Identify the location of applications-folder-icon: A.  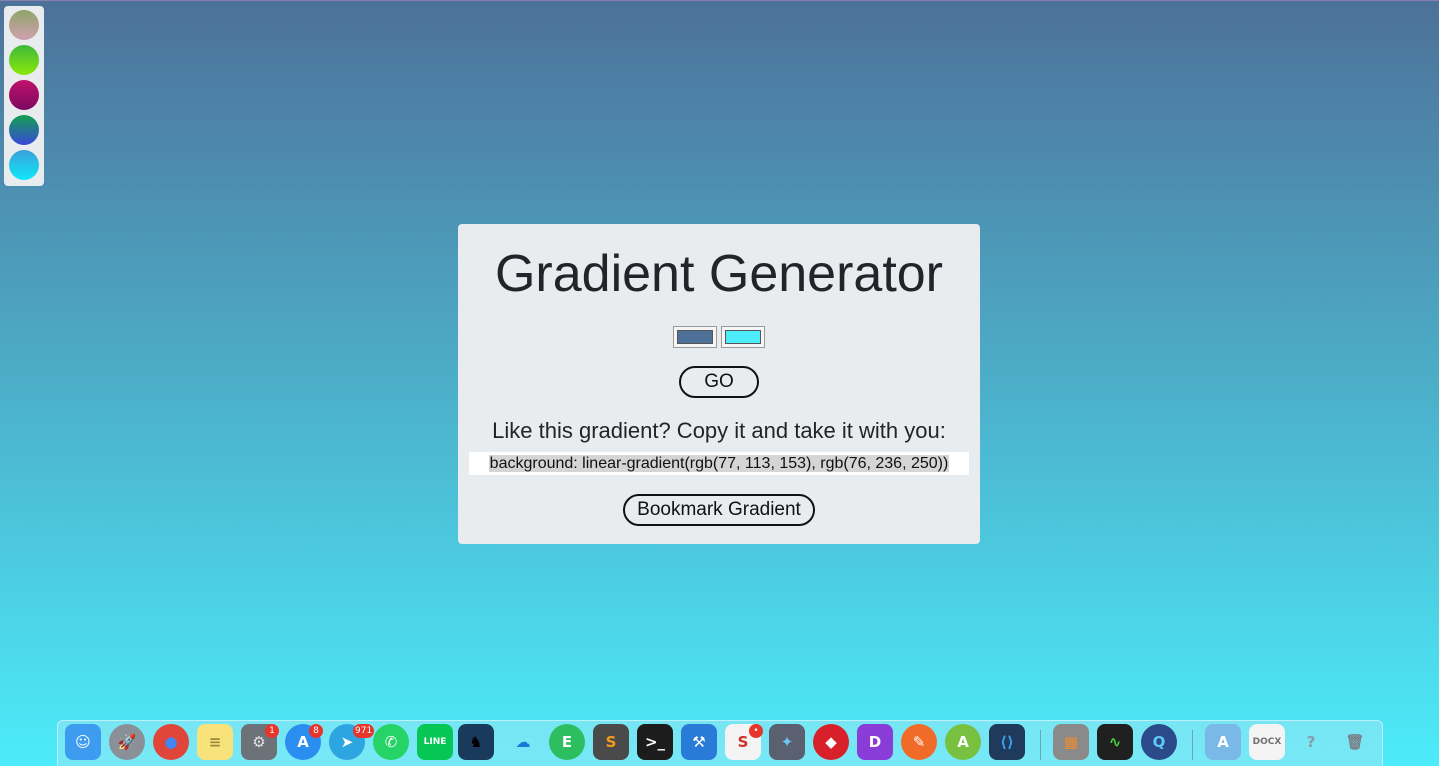
(1223, 742).